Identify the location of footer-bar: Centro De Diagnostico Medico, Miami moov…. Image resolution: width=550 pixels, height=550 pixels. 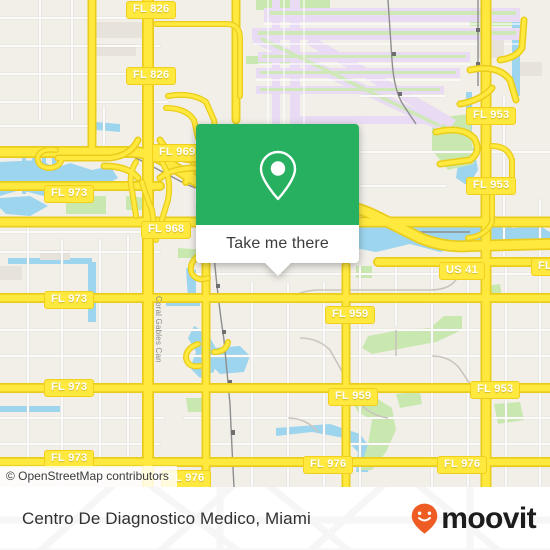
(275, 518).